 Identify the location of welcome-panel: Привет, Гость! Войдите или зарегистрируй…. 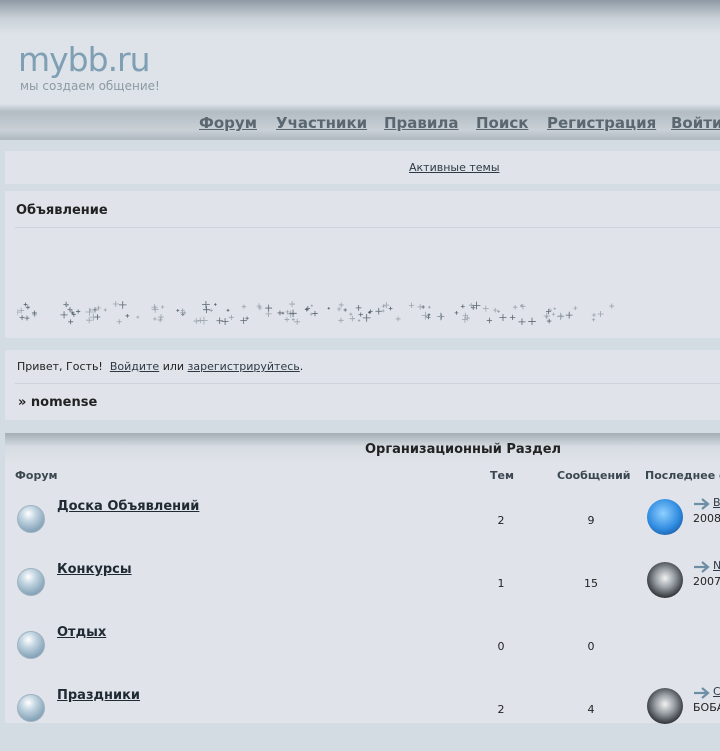
(362, 385).